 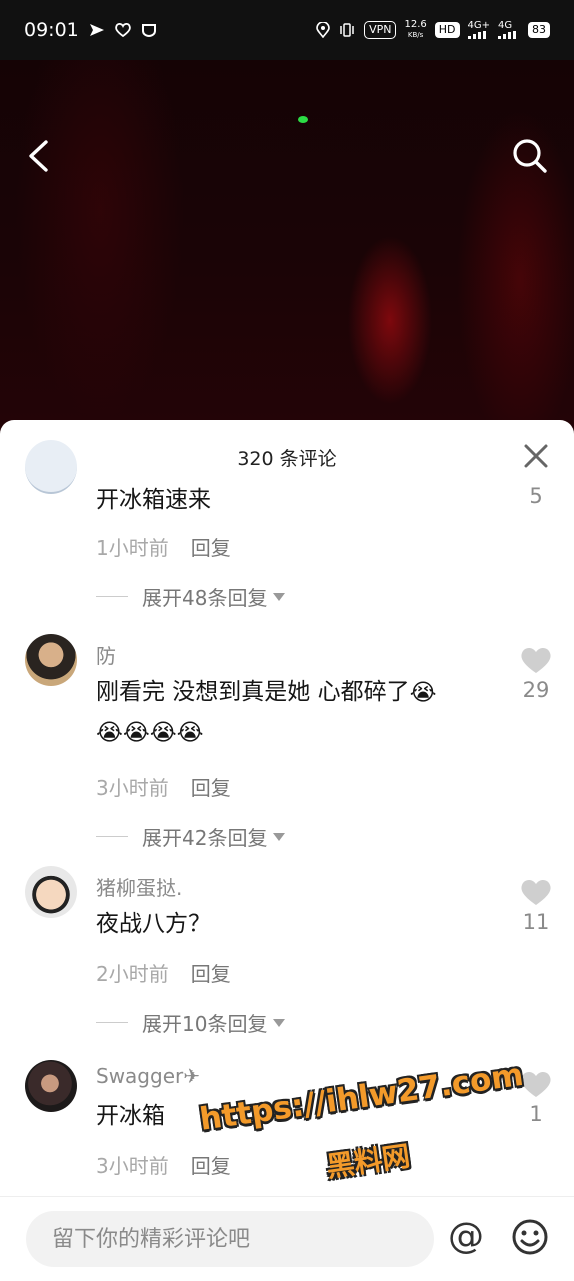 I want to click on status-bar: 09:01 VPN 12.6 KB/s HD 4G+ 4G 83, so click(x=287, y=30).